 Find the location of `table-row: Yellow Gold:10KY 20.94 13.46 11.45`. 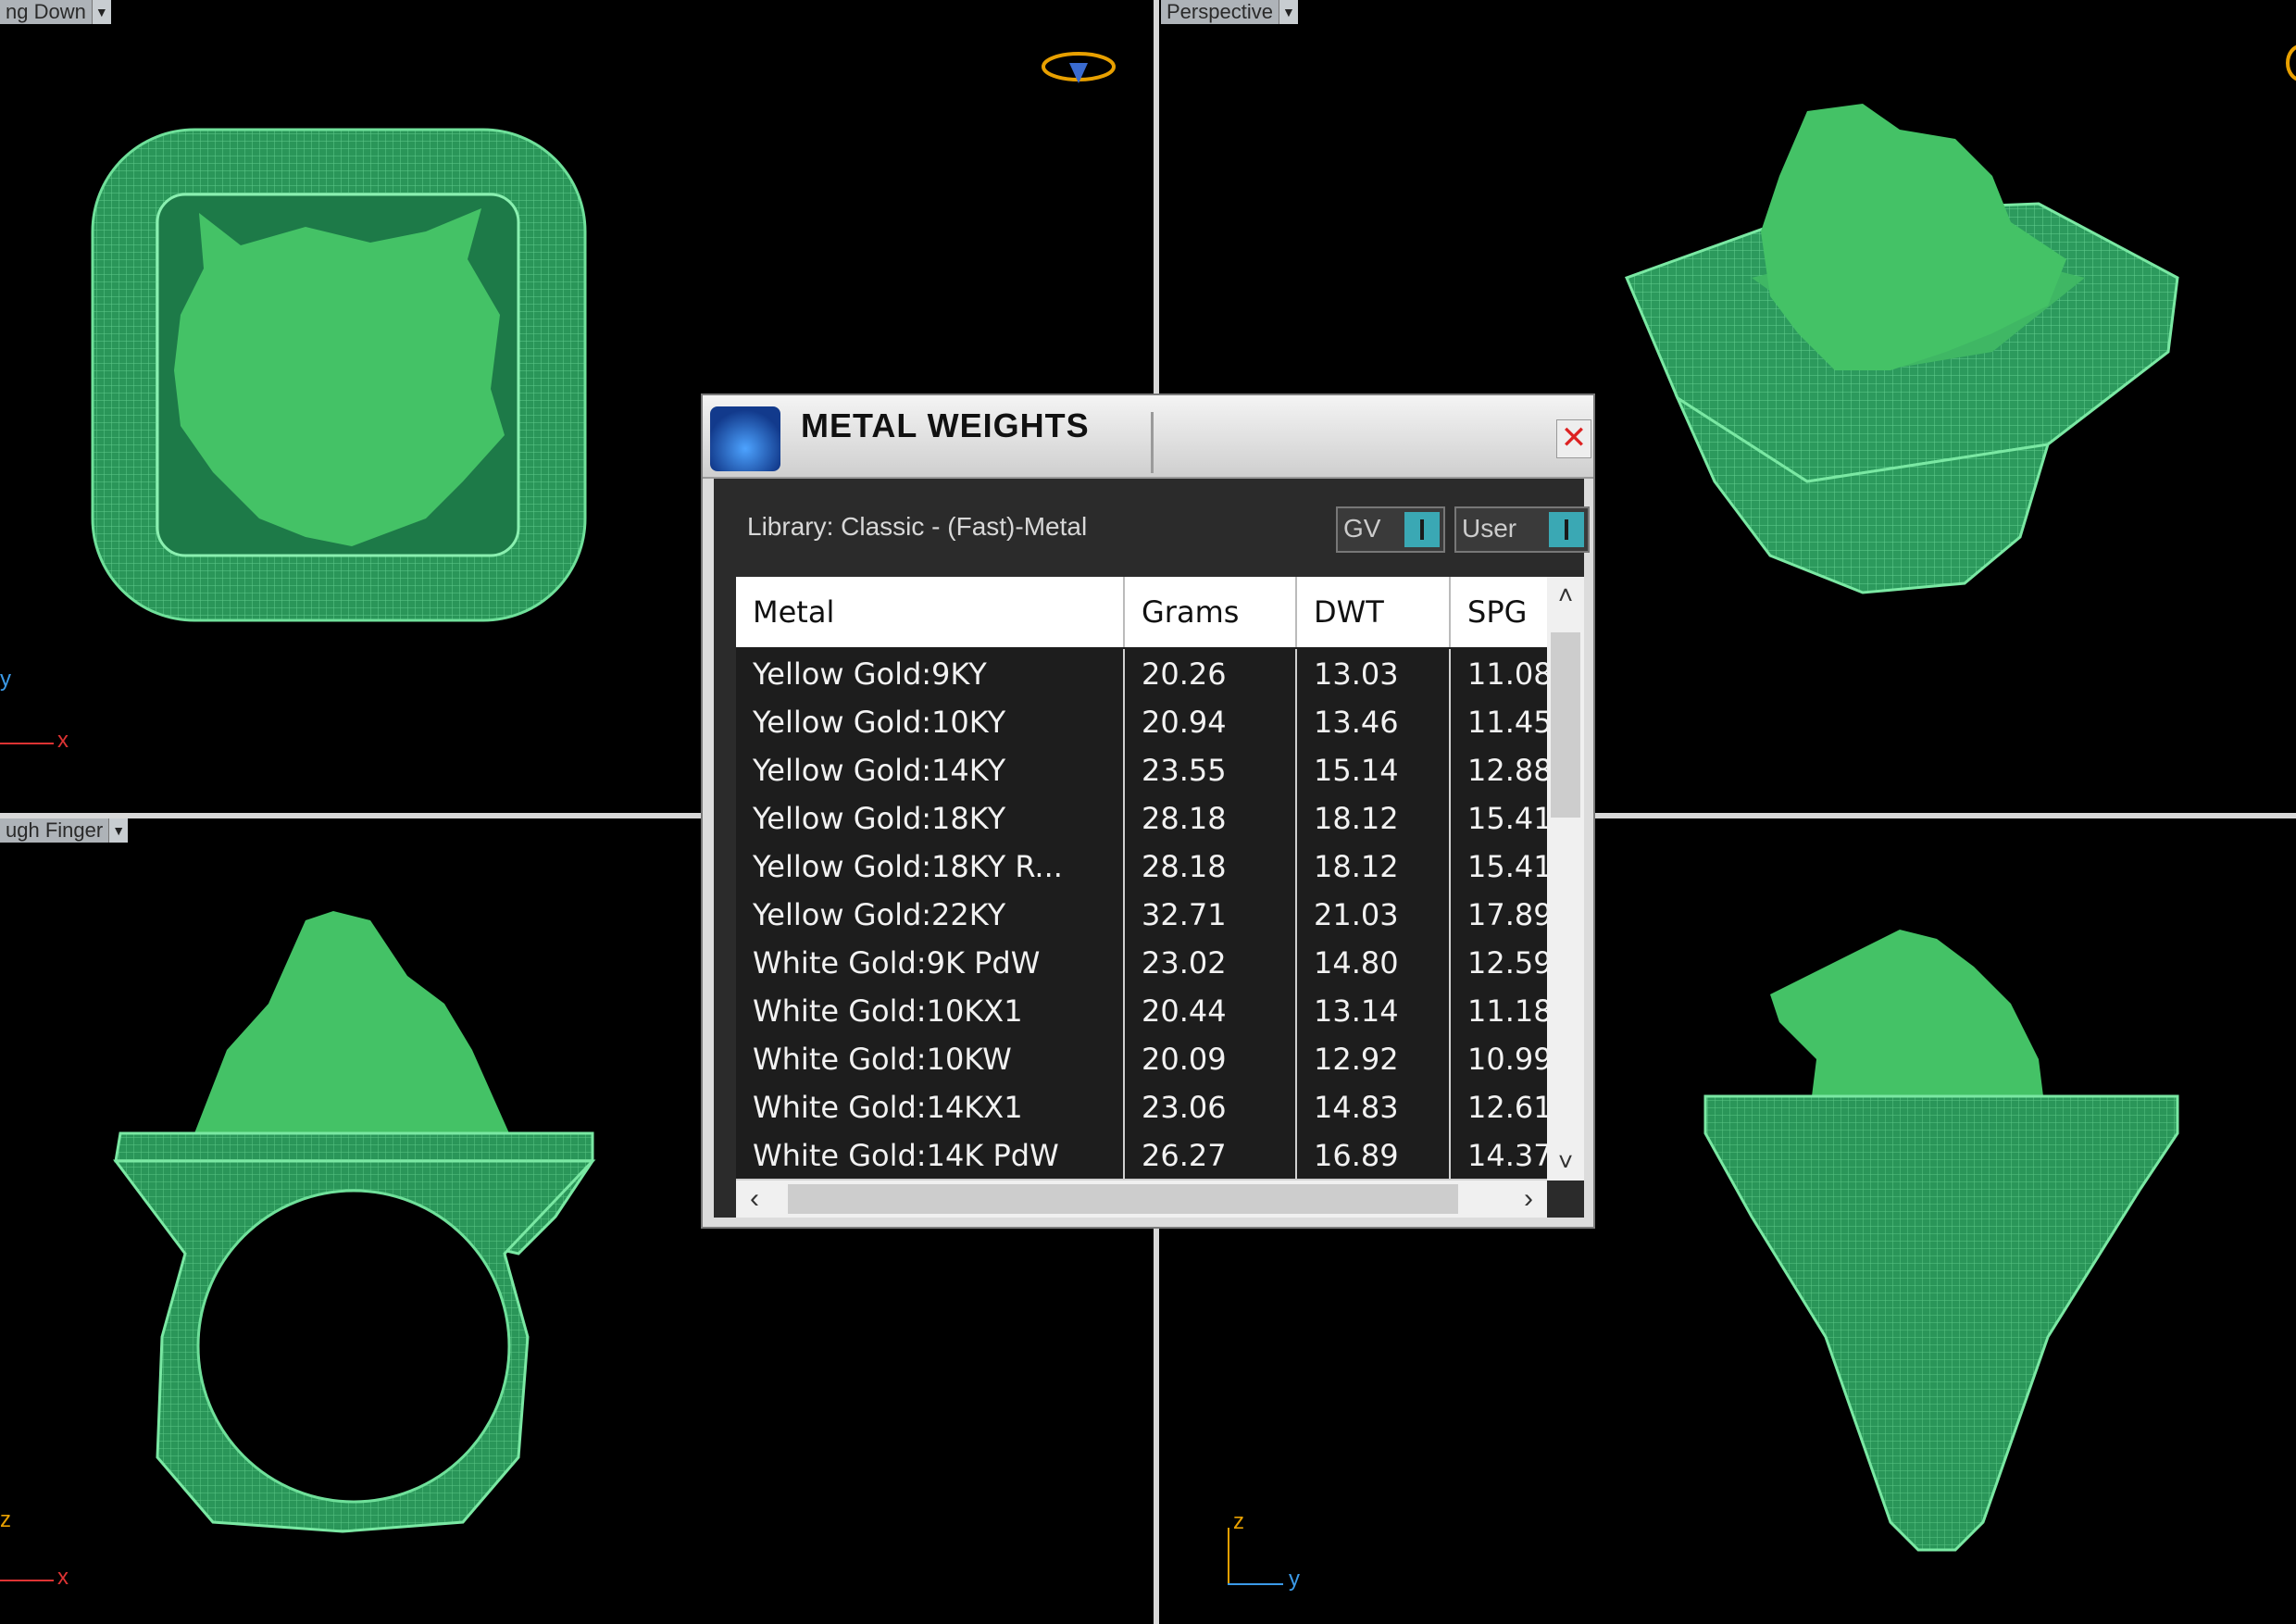

table-row: Yellow Gold:10KY 20.94 13.46 11.45 is located at coordinates (1147, 722).